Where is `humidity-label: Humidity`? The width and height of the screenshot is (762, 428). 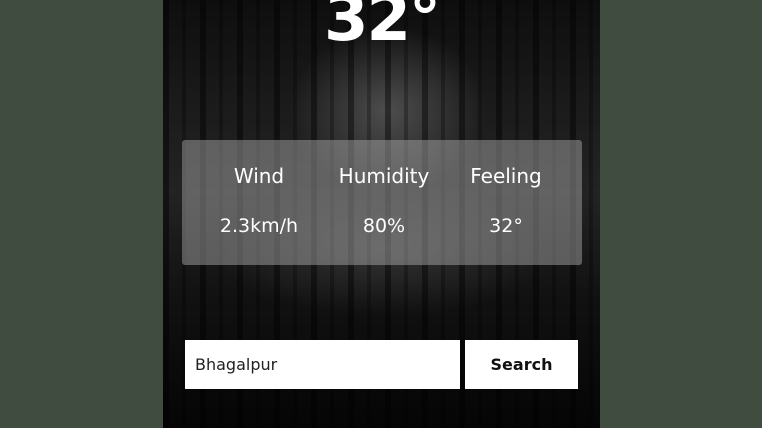 humidity-label: Humidity is located at coordinates (384, 176).